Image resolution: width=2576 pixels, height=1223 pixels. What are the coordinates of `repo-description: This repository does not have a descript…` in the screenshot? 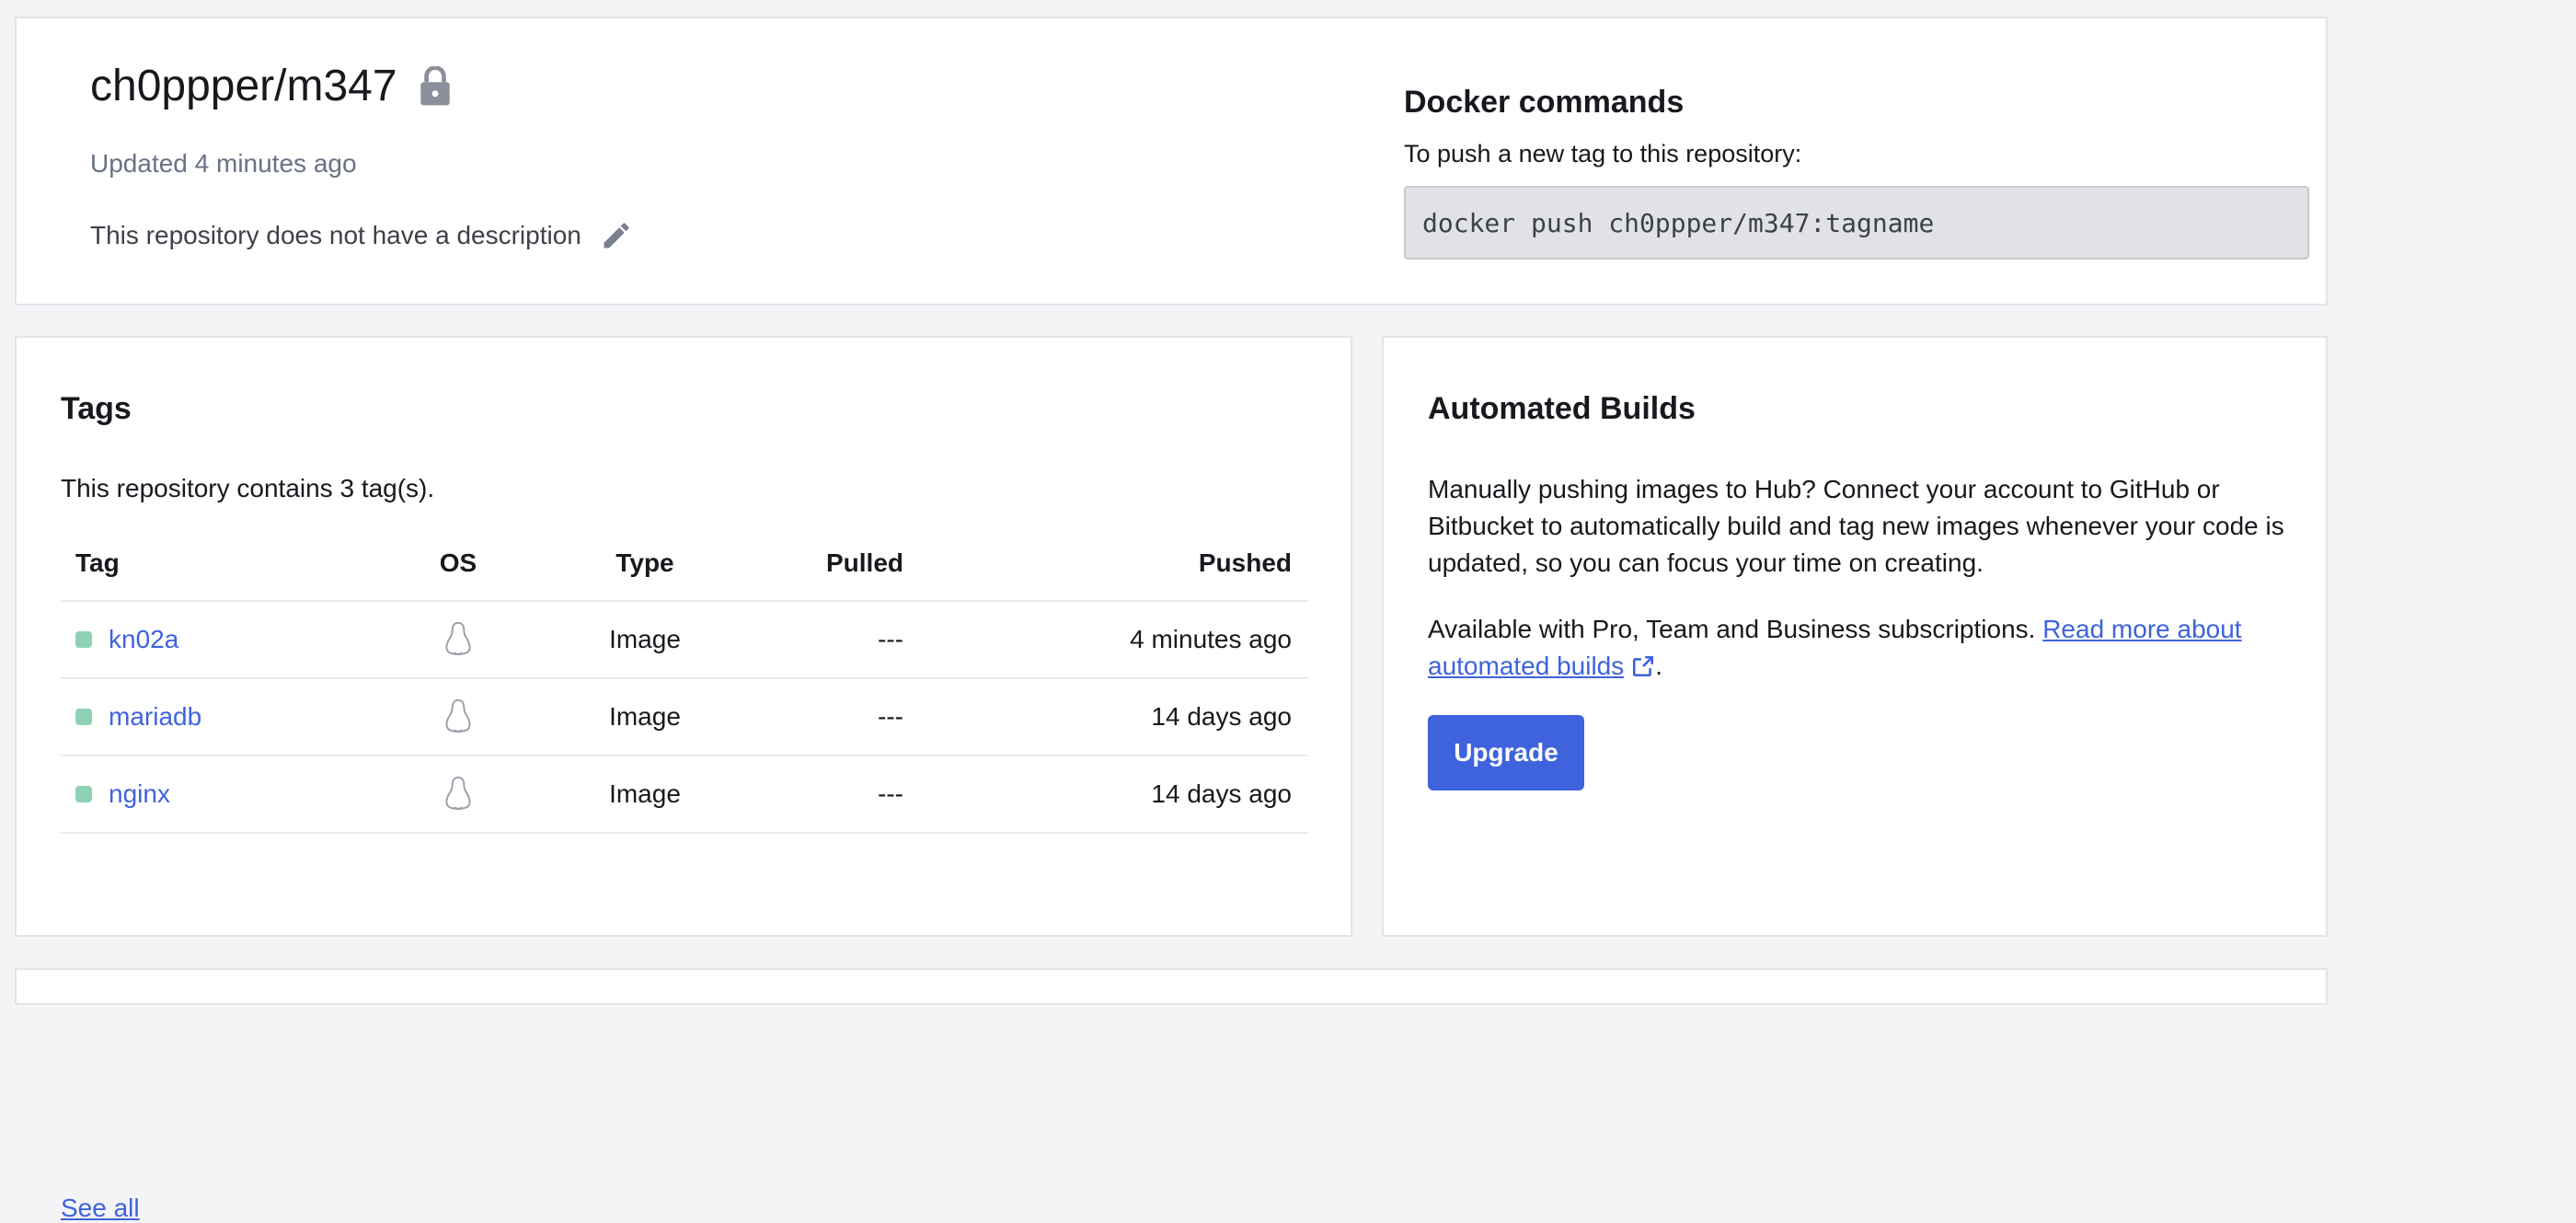 It's located at (335, 235).